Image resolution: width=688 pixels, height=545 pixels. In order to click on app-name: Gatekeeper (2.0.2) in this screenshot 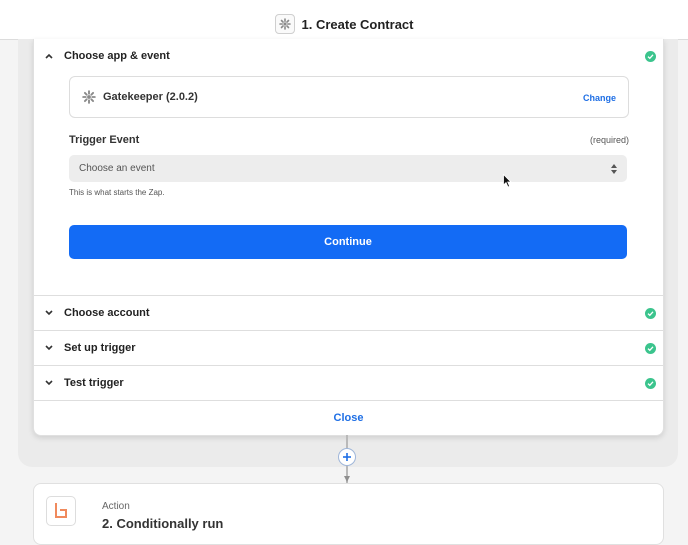, I will do `click(150, 97)`.